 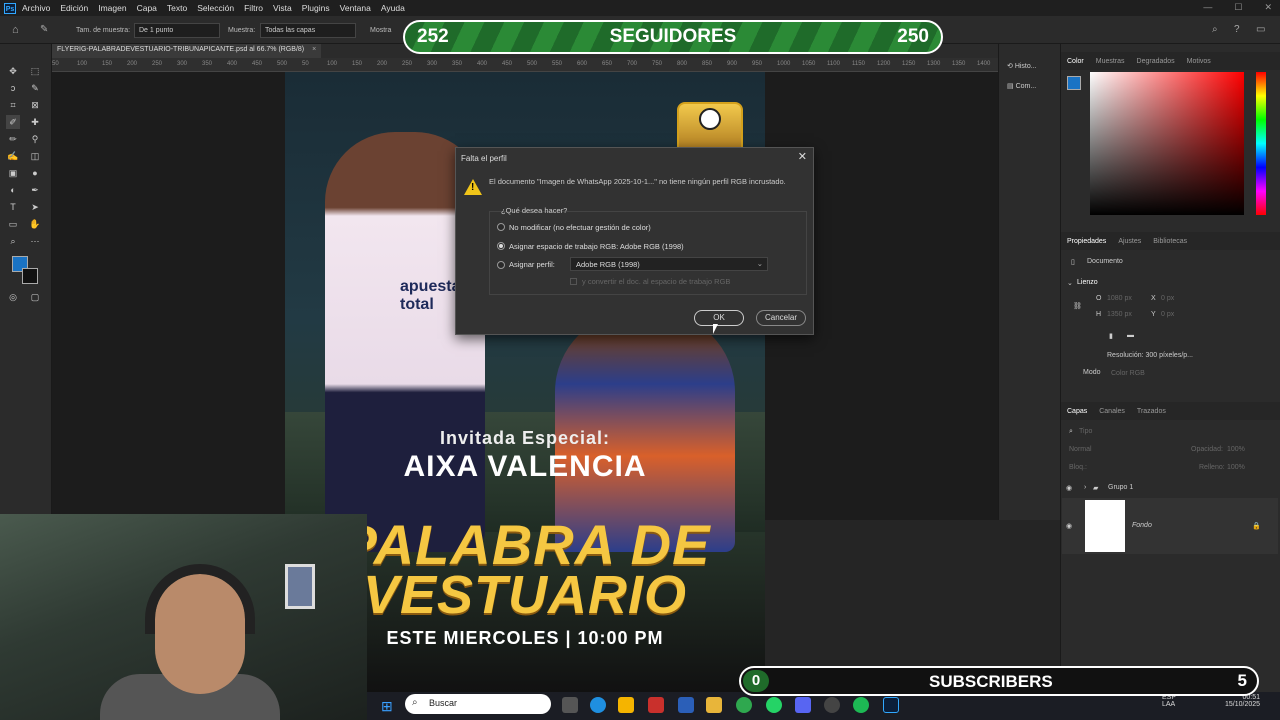 I want to click on tab-canales: Canales, so click(x=1112, y=414).